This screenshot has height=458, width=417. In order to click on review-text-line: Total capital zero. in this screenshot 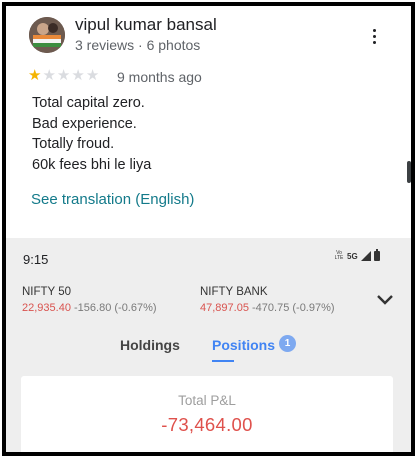, I will do `click(88, 103)`.